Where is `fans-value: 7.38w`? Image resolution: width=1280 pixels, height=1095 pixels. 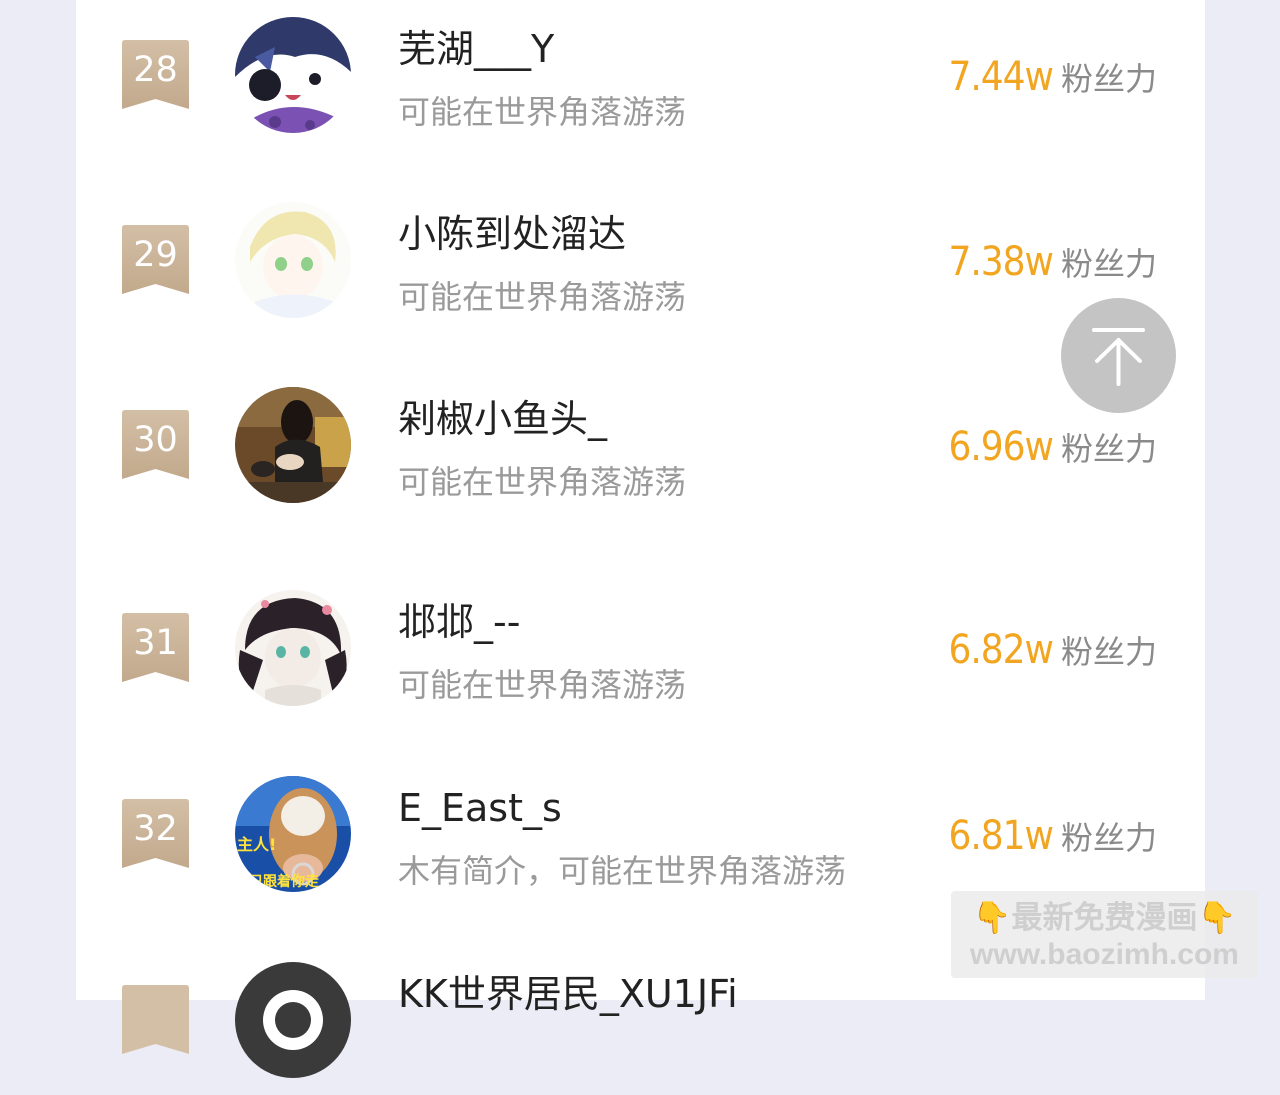
fans-value: 7.38w is located at coordinates (1001, 262).